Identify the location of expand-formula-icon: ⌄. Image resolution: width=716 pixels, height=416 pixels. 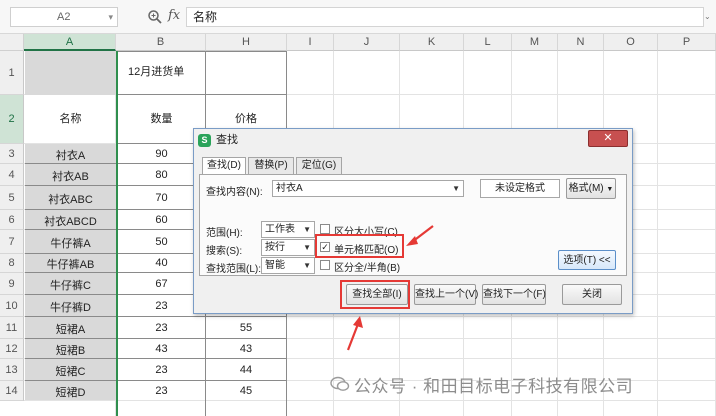
(709, 17).